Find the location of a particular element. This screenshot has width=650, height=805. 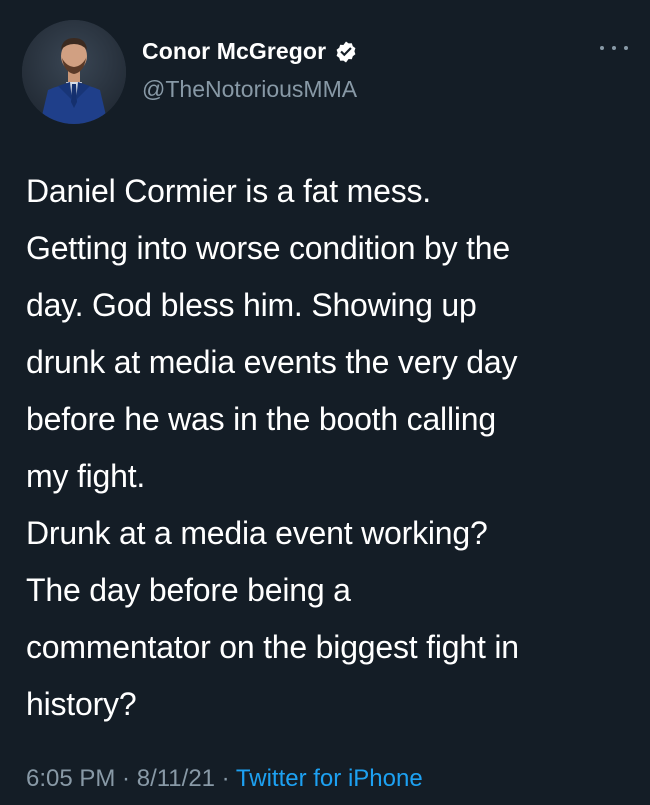

verified-badge-icon is located at coordinates (346, 52).